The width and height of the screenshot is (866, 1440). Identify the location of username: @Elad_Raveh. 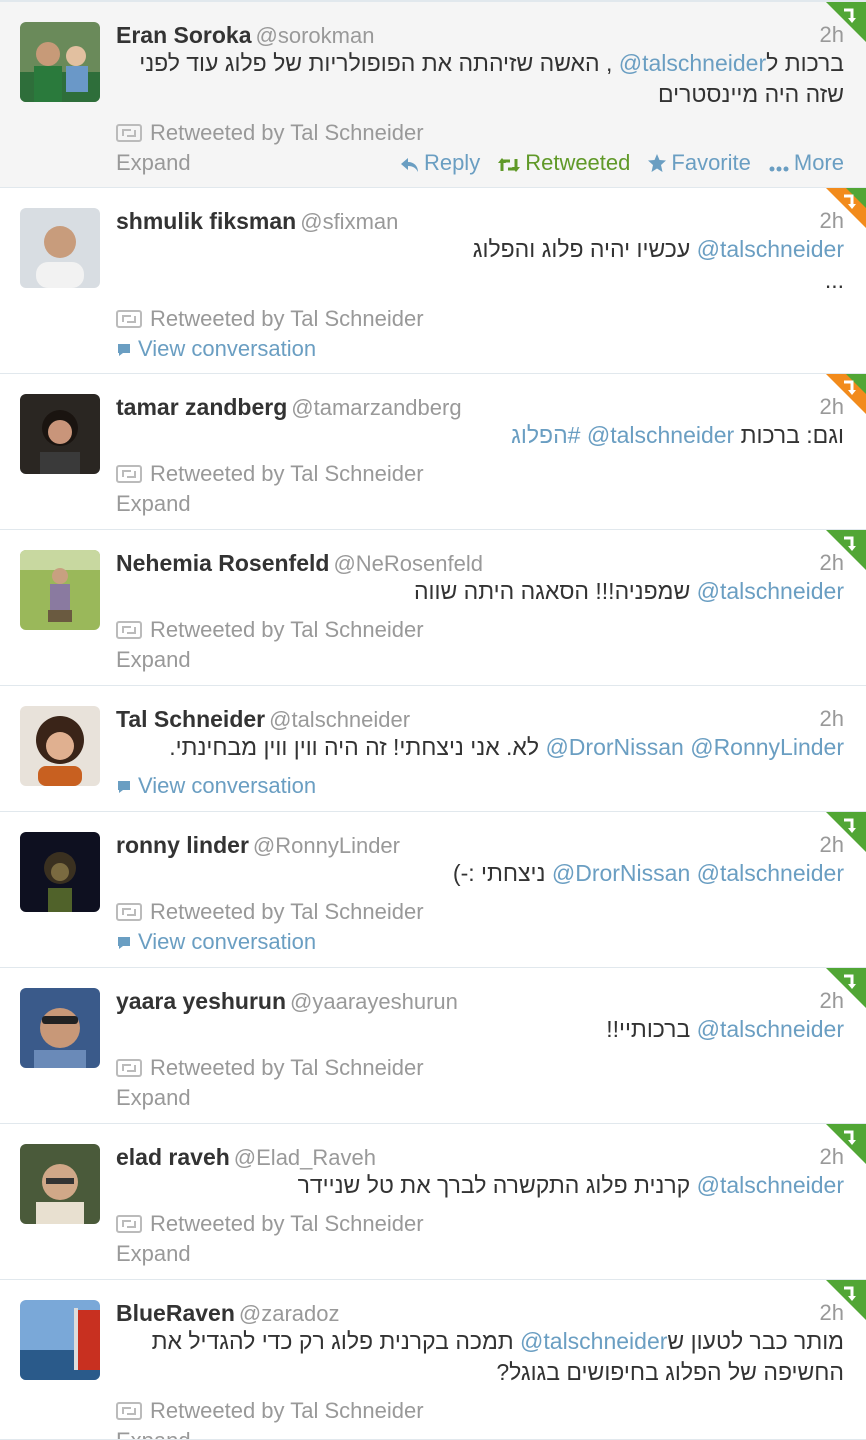
(305, 1157).